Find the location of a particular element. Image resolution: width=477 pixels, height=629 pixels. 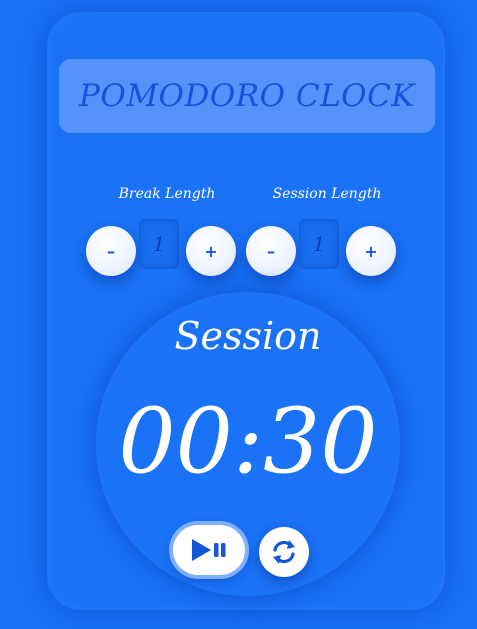

session-length-value: 1 is located at coordinates (319, 244).